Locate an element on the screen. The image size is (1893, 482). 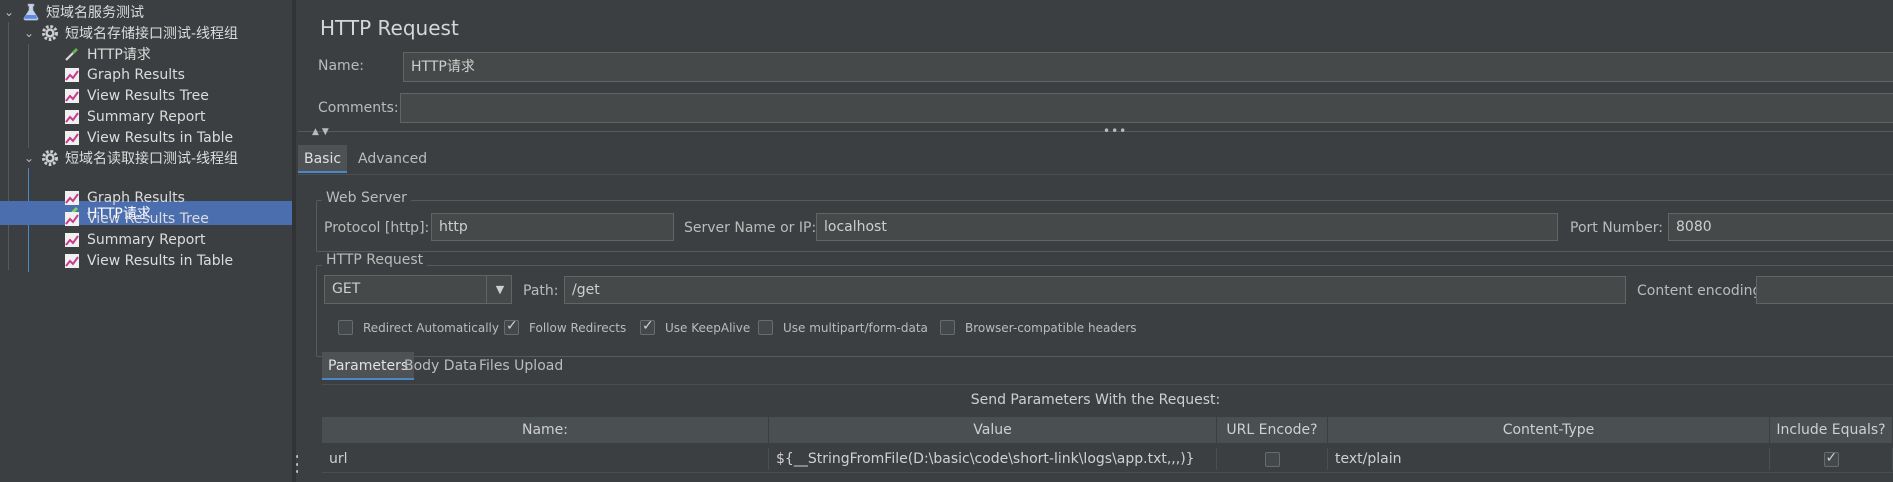
cell-include-equals is located at coordinates (1831, 459).